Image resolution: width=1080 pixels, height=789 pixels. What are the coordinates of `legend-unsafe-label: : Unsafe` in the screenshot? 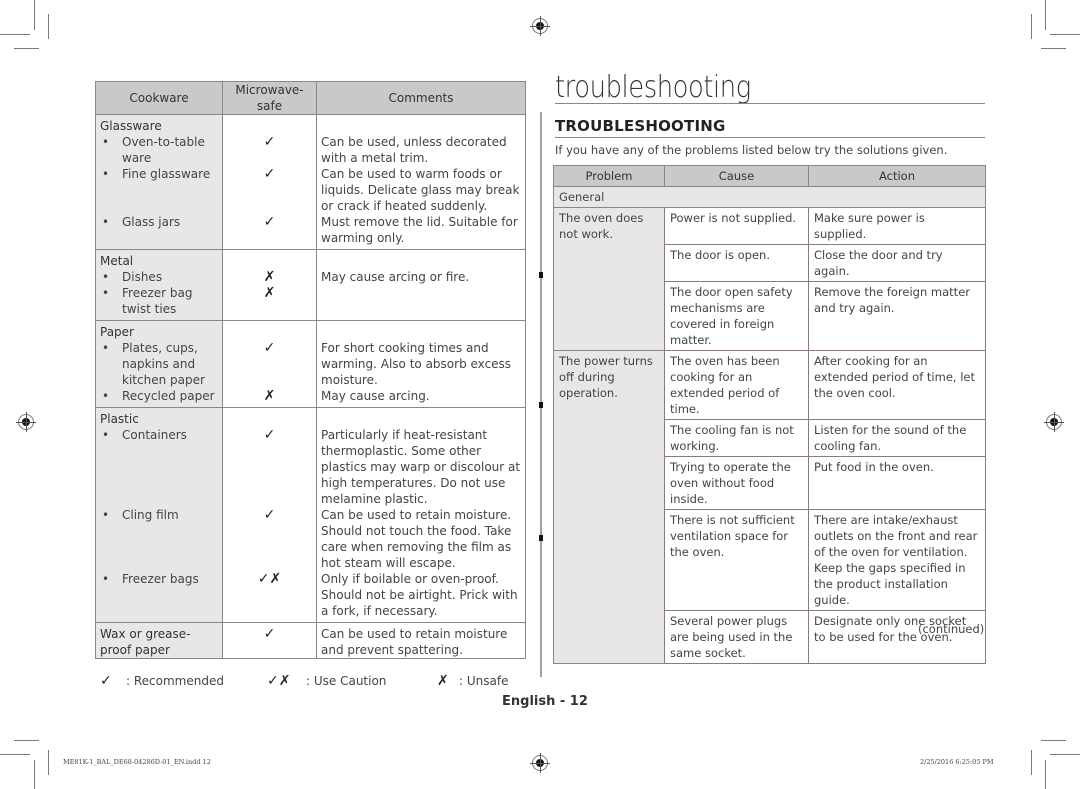 It's located at (484, 681).